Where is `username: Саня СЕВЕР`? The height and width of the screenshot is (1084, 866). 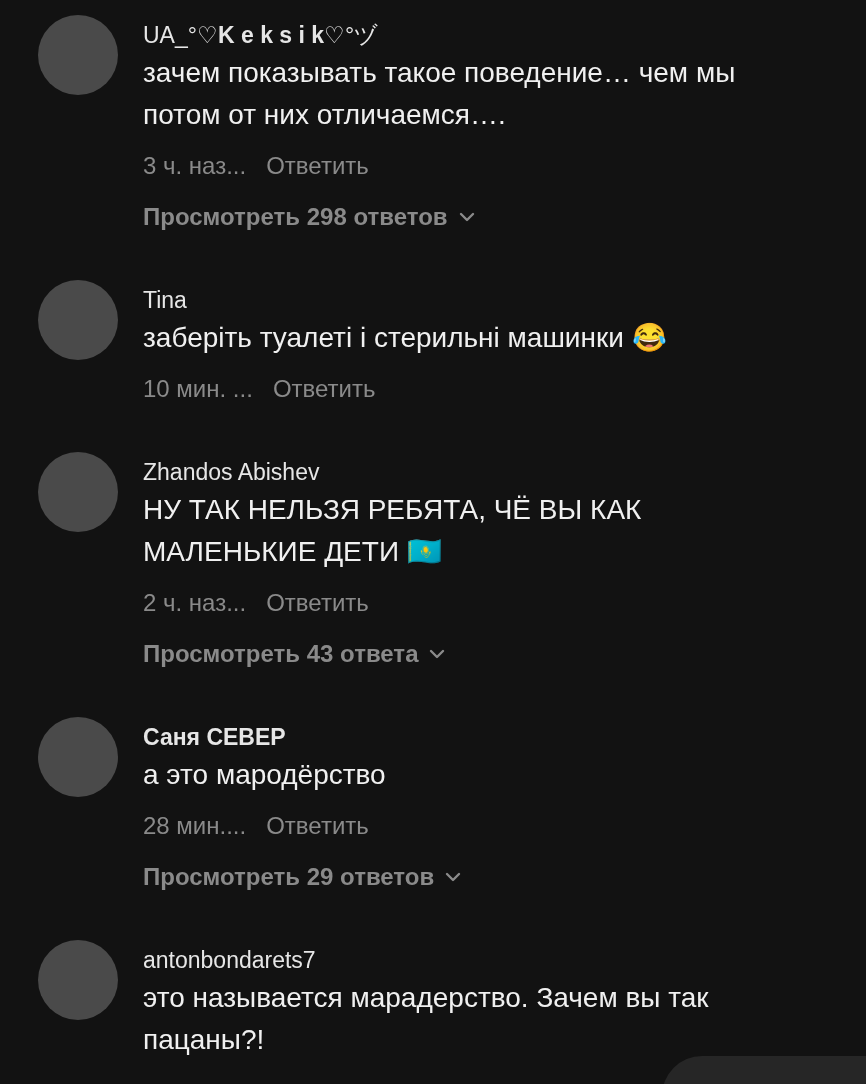
username: Саня СЕВЕР is located at coordinates (484, 737).